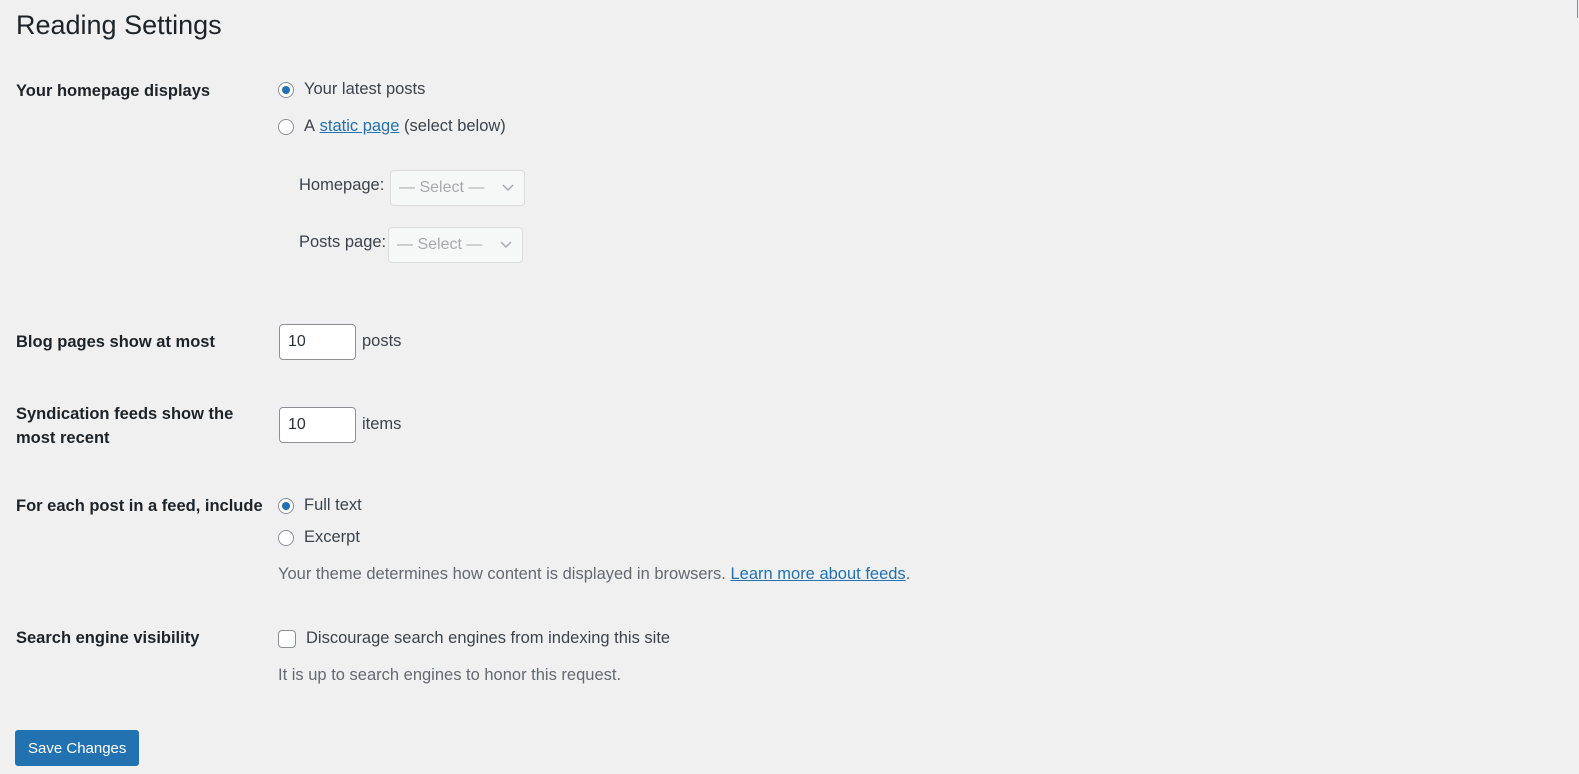 This screenshot has width=1579, height=774. I want to click on posts-page-select: — Select —, so click(455, 245).